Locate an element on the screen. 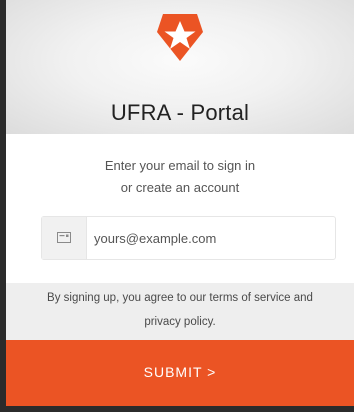 The image size is (354, 412). submit-label: SUBMIT > is located at coordinates (180, 372).